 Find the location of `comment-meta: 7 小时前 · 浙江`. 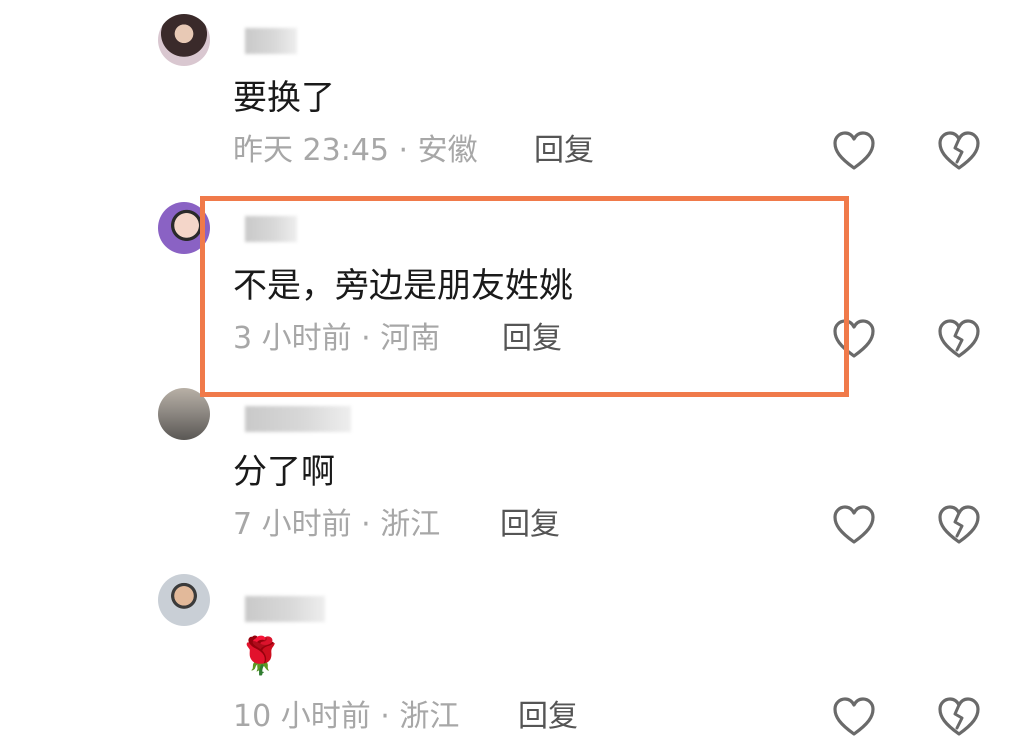

comment-meta: 7 小时前 · 浙江 is located at coordinates (337, 524).